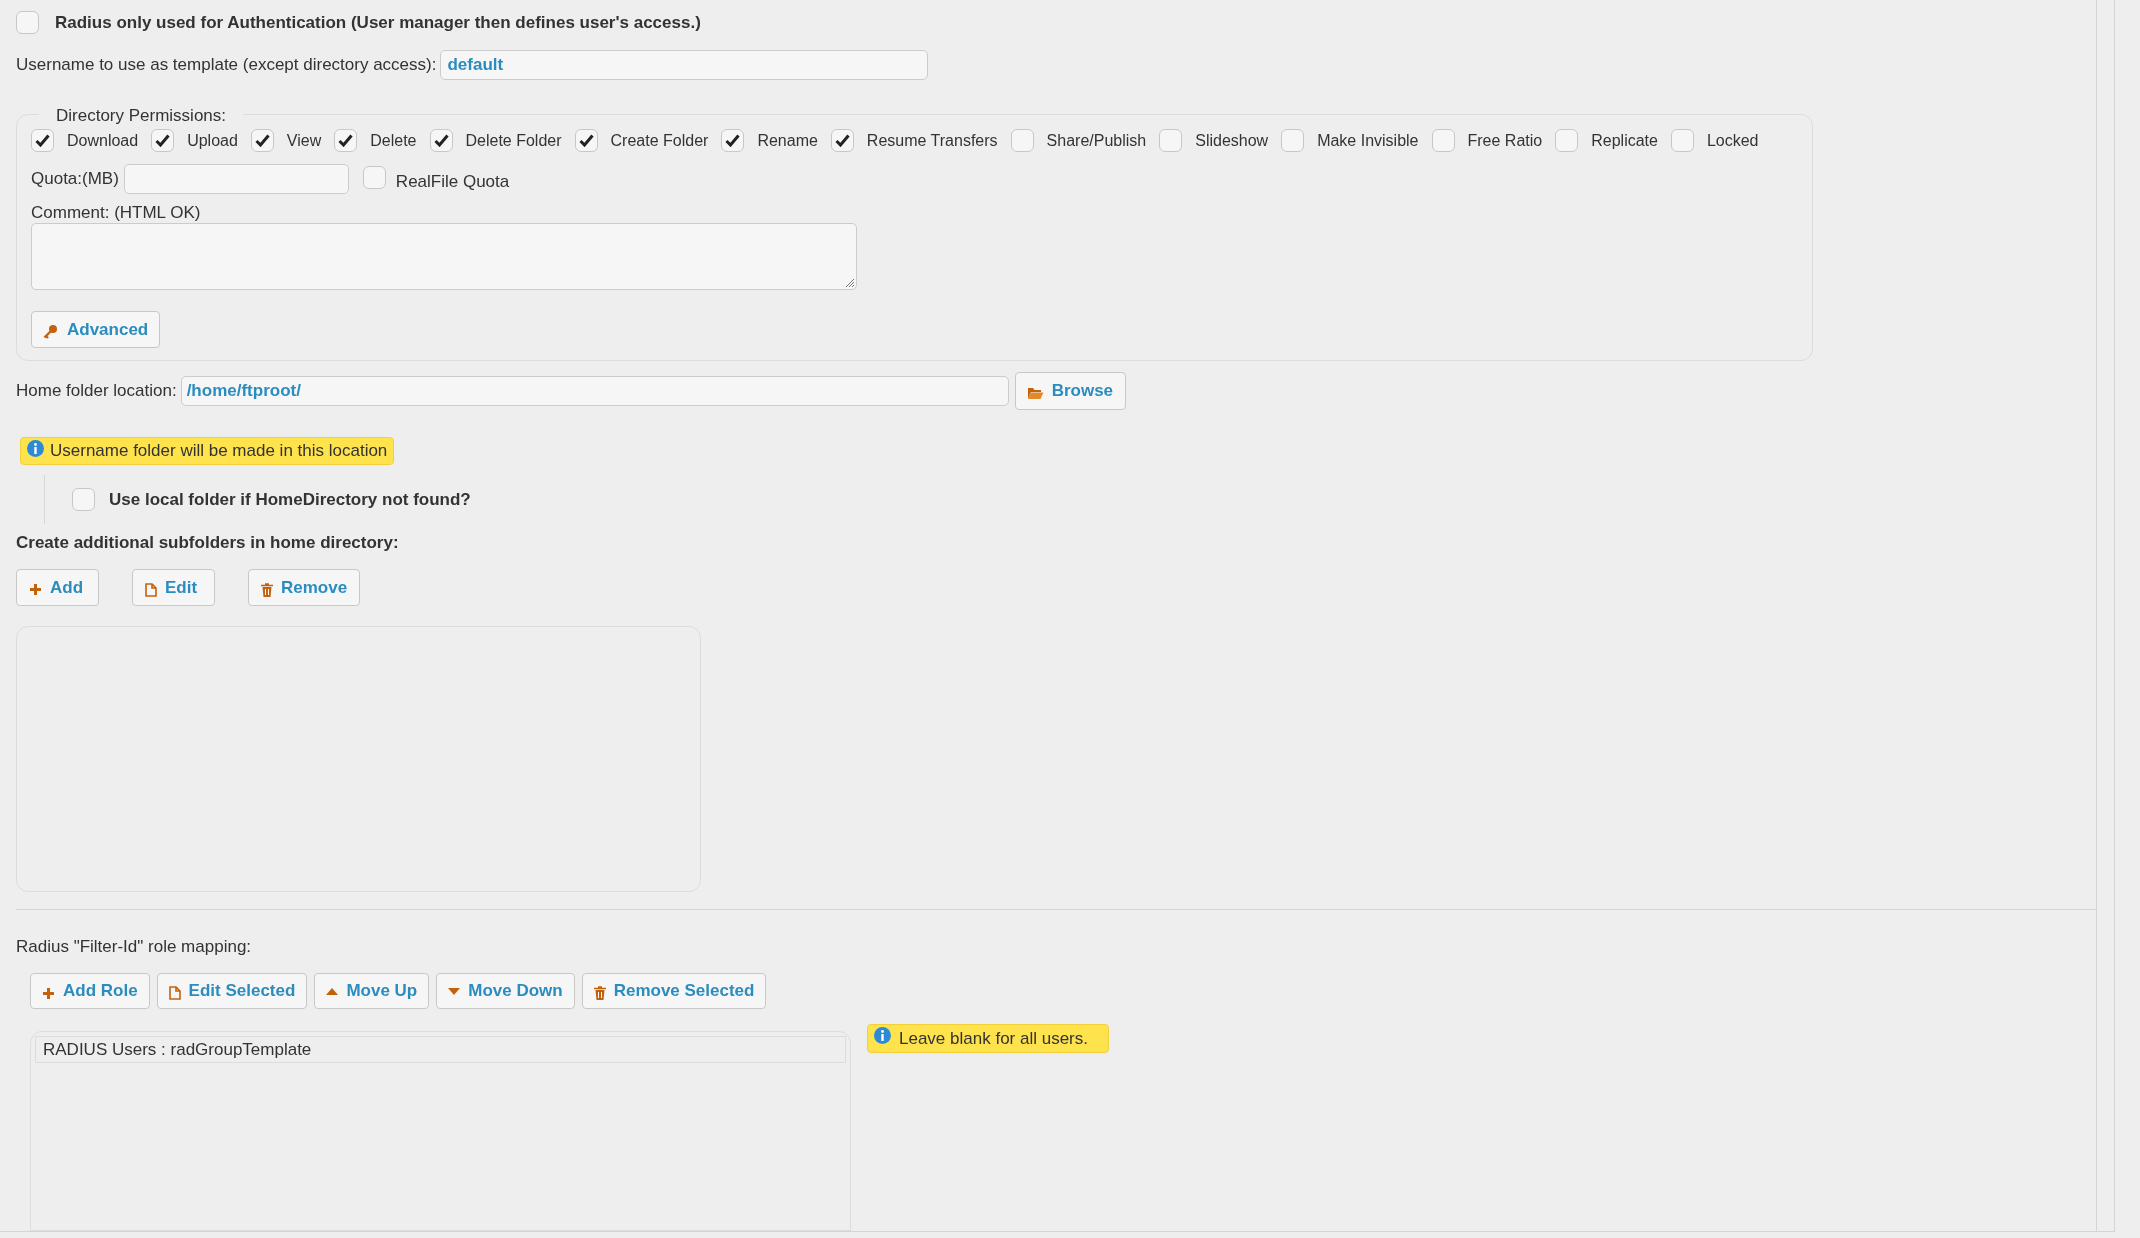  What do you see at coordinates (134, 946) in the screenshot?
I see `section-heading: Radius "Filter-Id" role mapping:` at bounding box center [134, 946].